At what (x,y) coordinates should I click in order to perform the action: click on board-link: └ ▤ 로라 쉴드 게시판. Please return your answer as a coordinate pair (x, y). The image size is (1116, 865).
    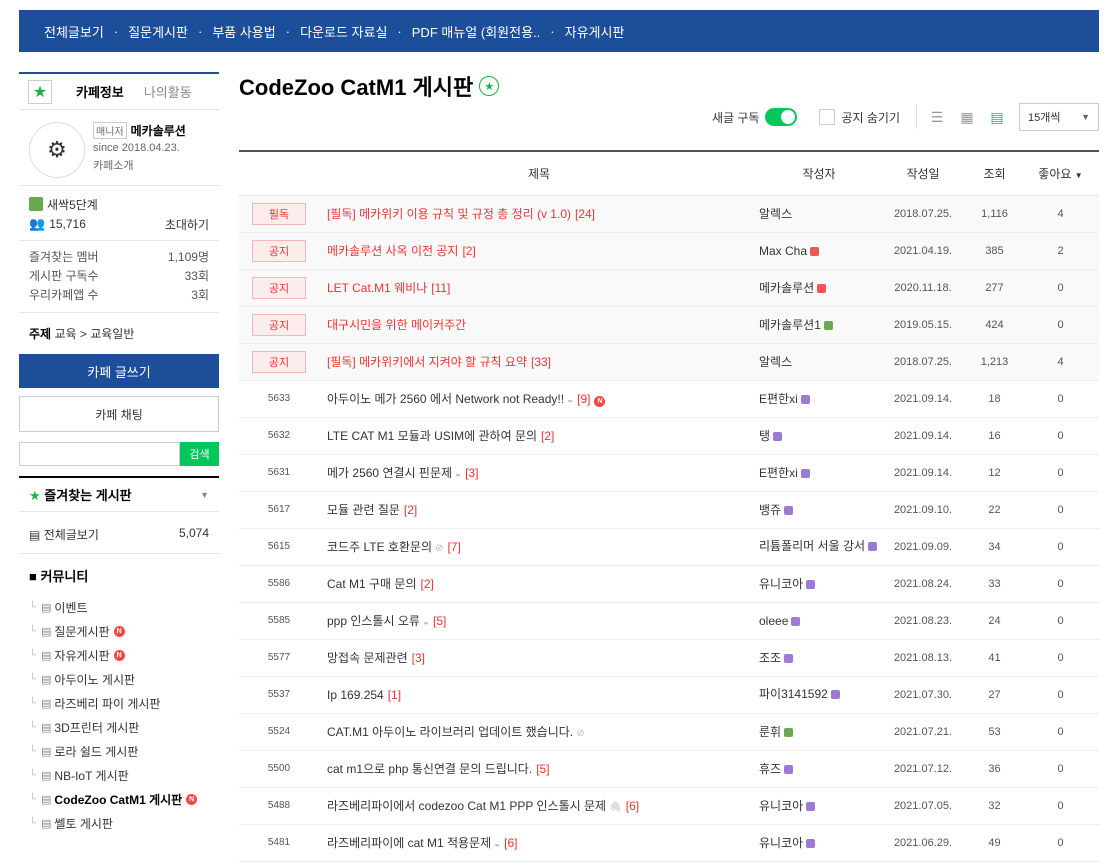
    Looking at the image, I should click on (124, 751).